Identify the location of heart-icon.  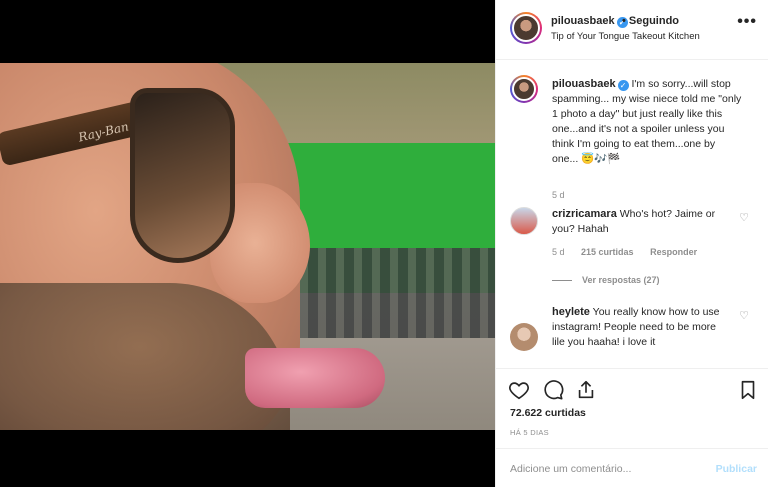
(519, 390).